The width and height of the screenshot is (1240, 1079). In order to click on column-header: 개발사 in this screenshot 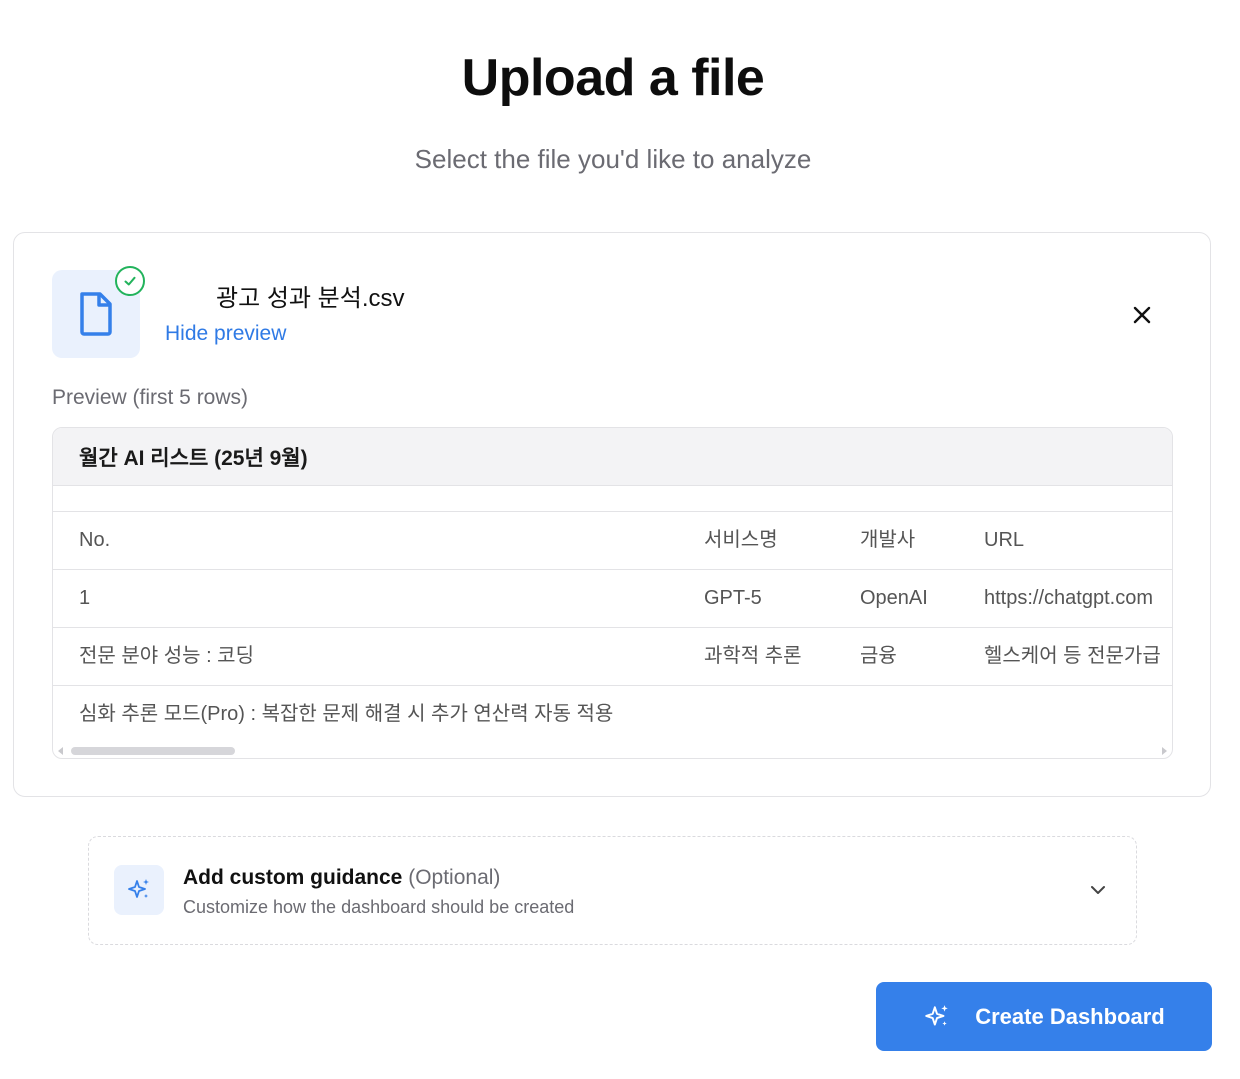, I will do `click(888, 540)`.